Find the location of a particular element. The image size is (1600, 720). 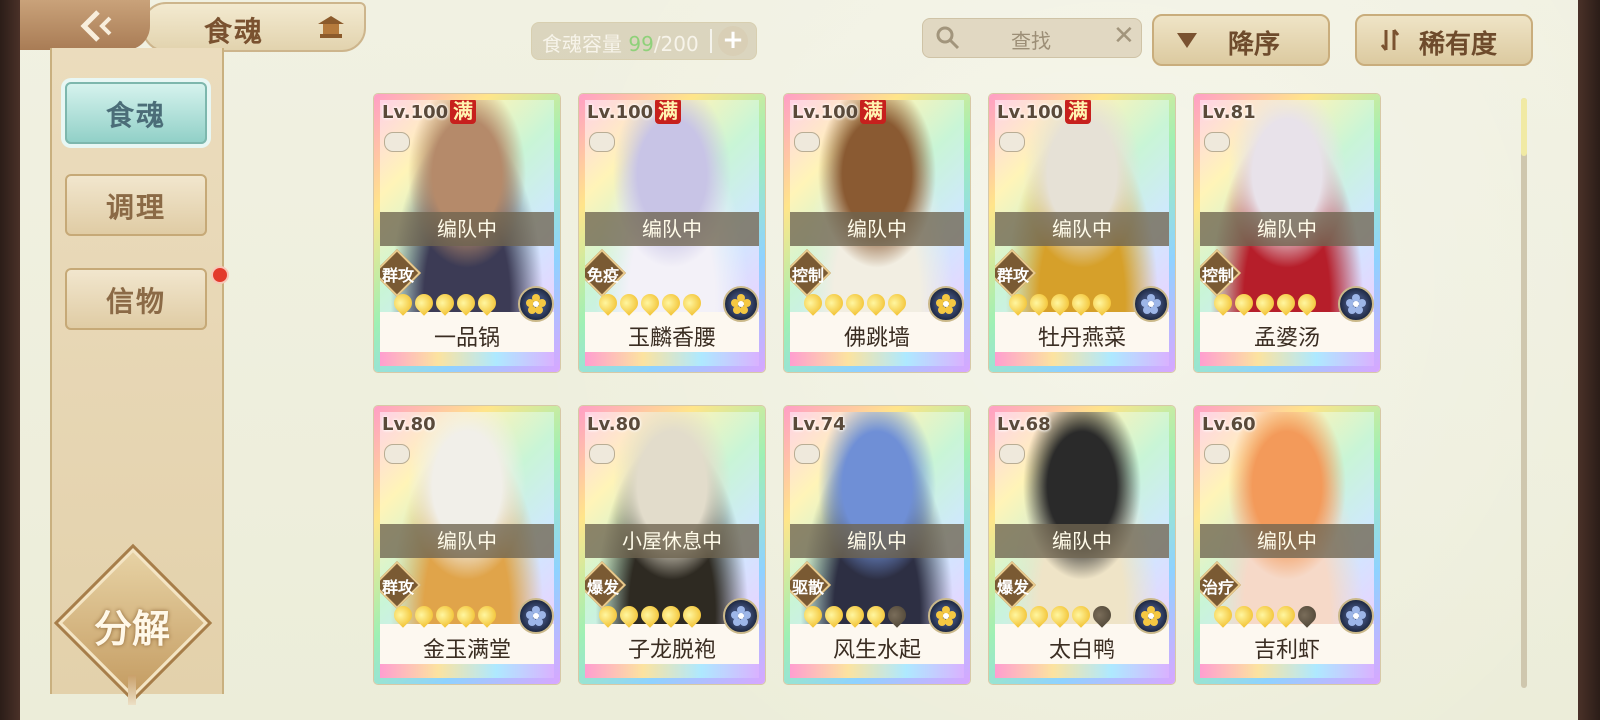

food-soul-card: Lv.100 满编队中 群攻 一品锅 is located at coordinates (467, 233).